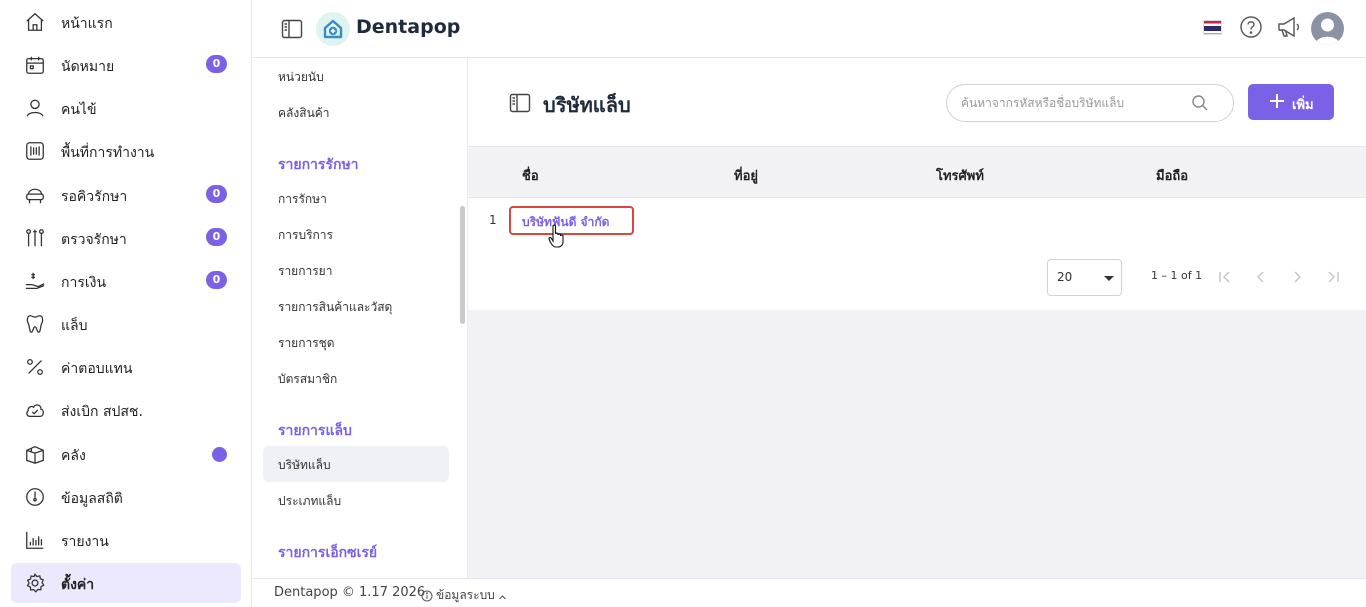 Image resolution: width=1366 pixels, height=607 pixels. I want to click on sidebar-item-patients: คนไข้, so click(126, 108).